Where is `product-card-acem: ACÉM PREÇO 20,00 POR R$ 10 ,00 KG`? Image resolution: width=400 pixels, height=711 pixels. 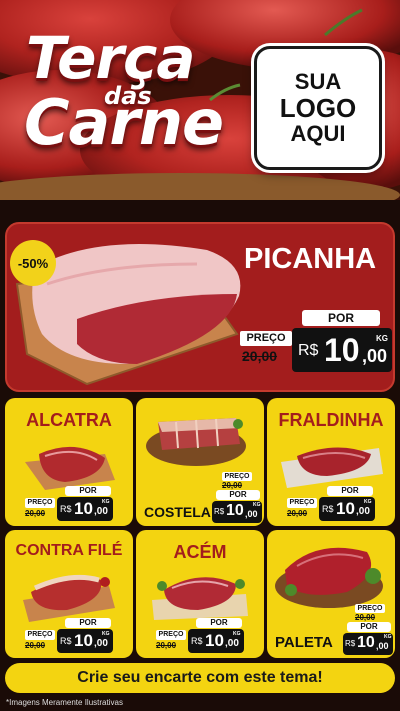 product-card-acem: ACÉM PREÇO 20,00 POR R$ 10 ,00 KG is located at coordinates (200, 594).